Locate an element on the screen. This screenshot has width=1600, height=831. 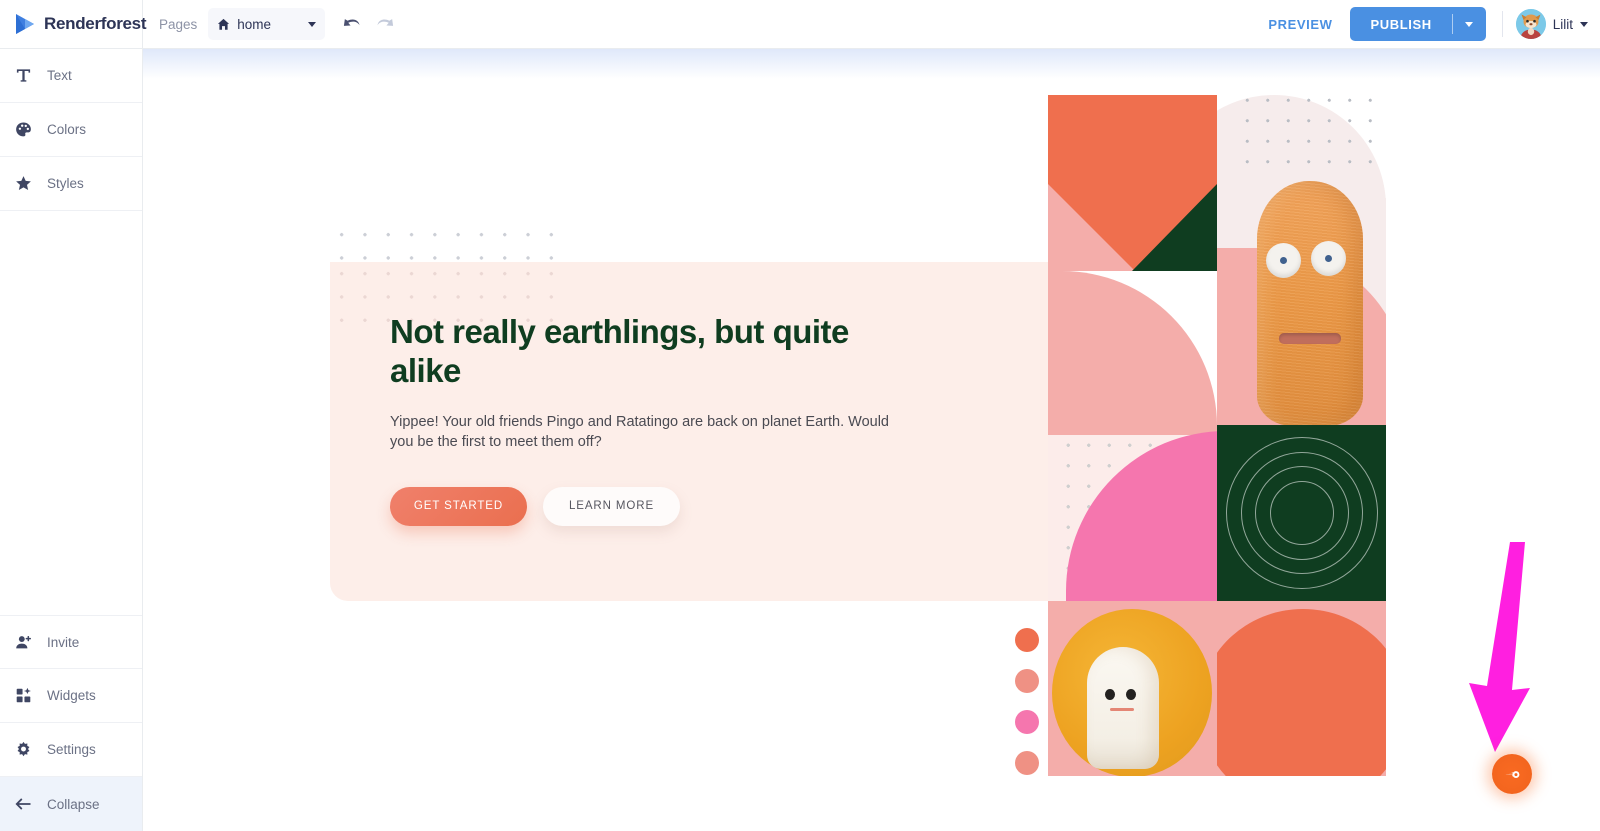
collage-cell-bottom-left is located at coordinates (1132, 688).